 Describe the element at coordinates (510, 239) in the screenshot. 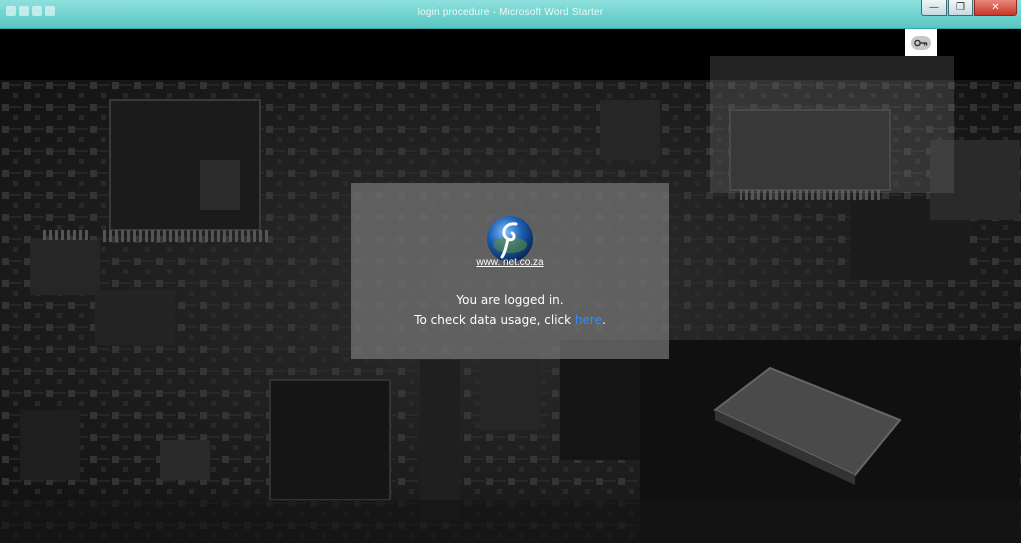

I see `gnet-logo-icon` at that location.